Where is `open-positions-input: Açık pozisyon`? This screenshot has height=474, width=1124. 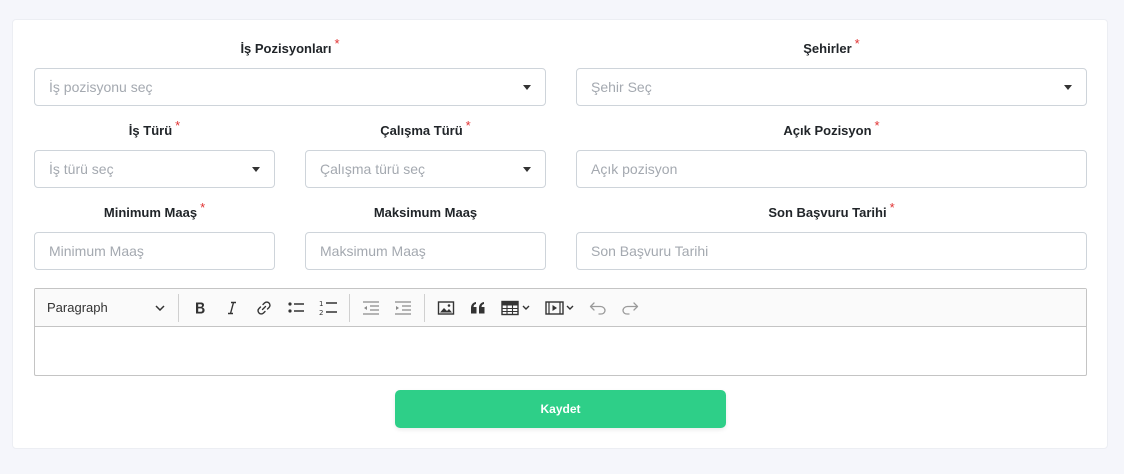
open-positions-input: Açık pozisyon is located at coordinates (831, 169).